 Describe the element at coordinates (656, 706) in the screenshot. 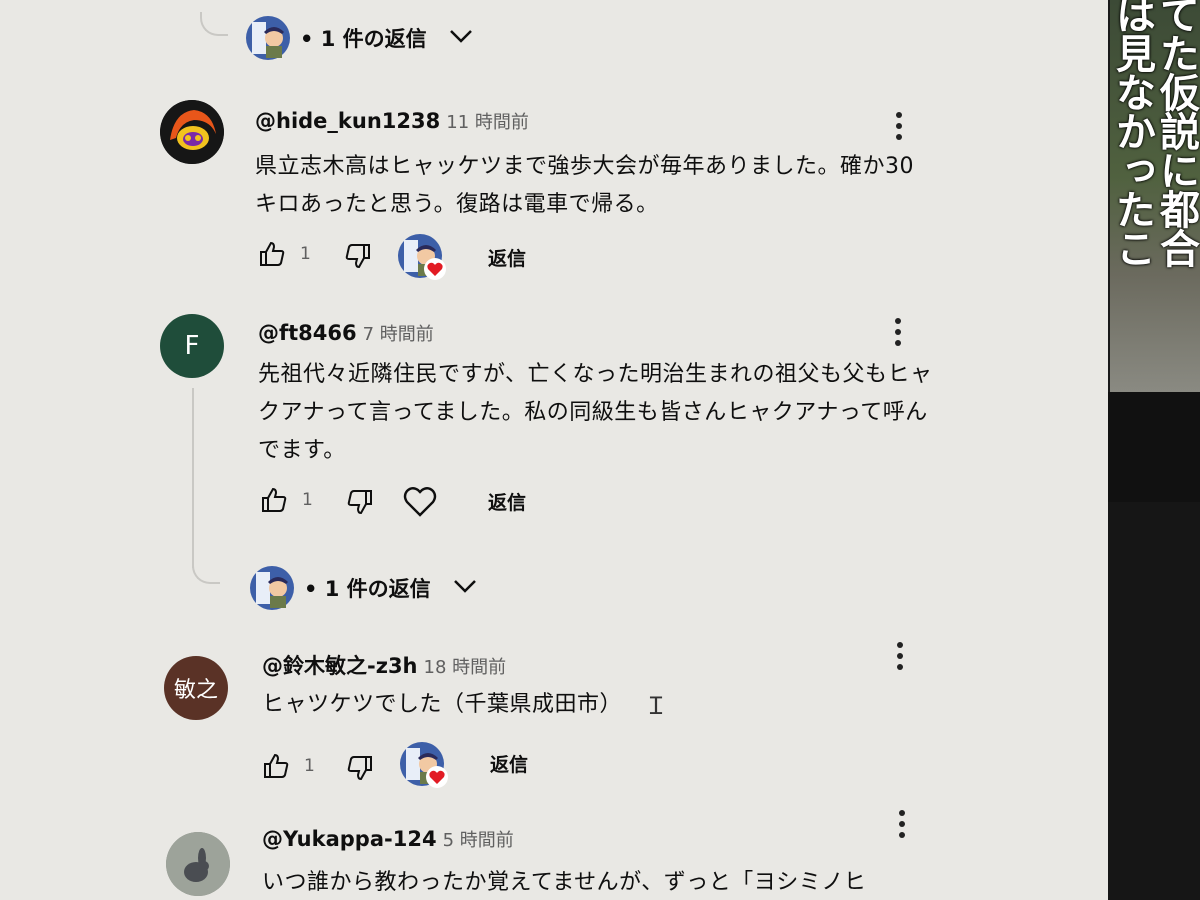

I see `text-cursor-icon: Ｉ` at that location.